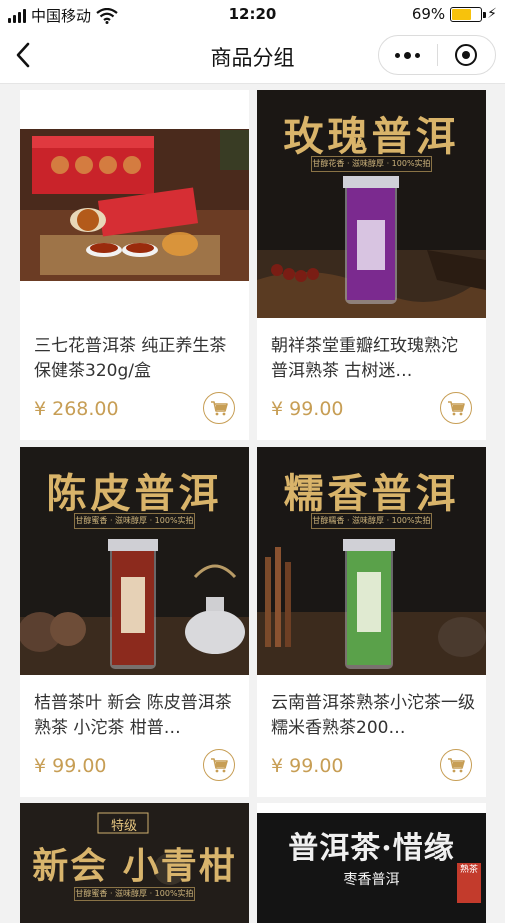  I want to click on poster-subtitle: 甘醇糯香 · 滋味醇厚 · 100%实拍, so click(371, 521).